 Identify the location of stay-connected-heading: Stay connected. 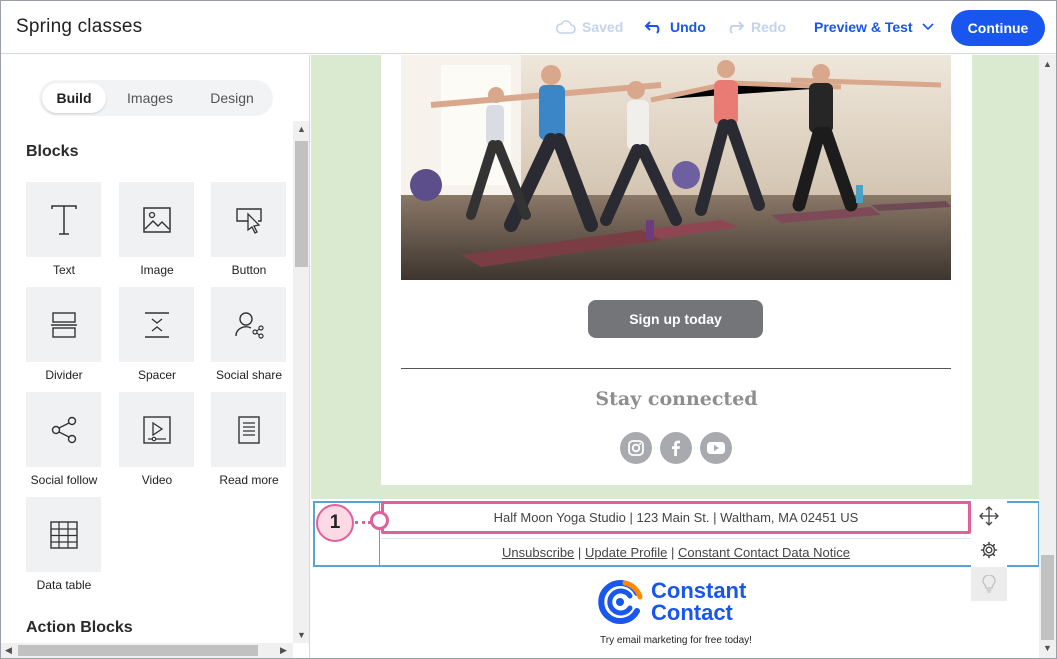
(676, 399).